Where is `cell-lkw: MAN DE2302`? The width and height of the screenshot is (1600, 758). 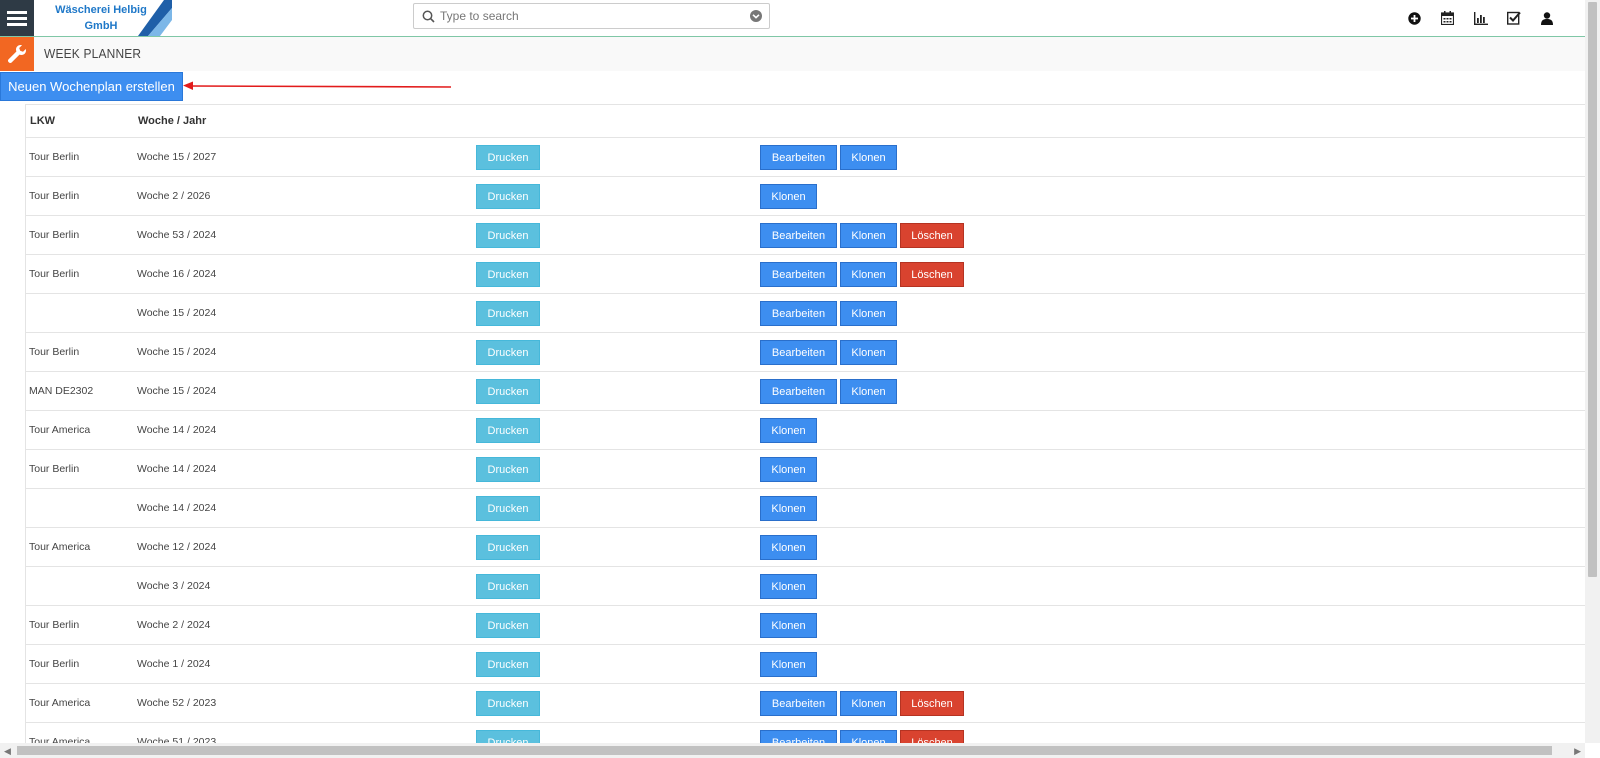 cell-lkw: MAN DE2302 is located at coordinates (61, 391).